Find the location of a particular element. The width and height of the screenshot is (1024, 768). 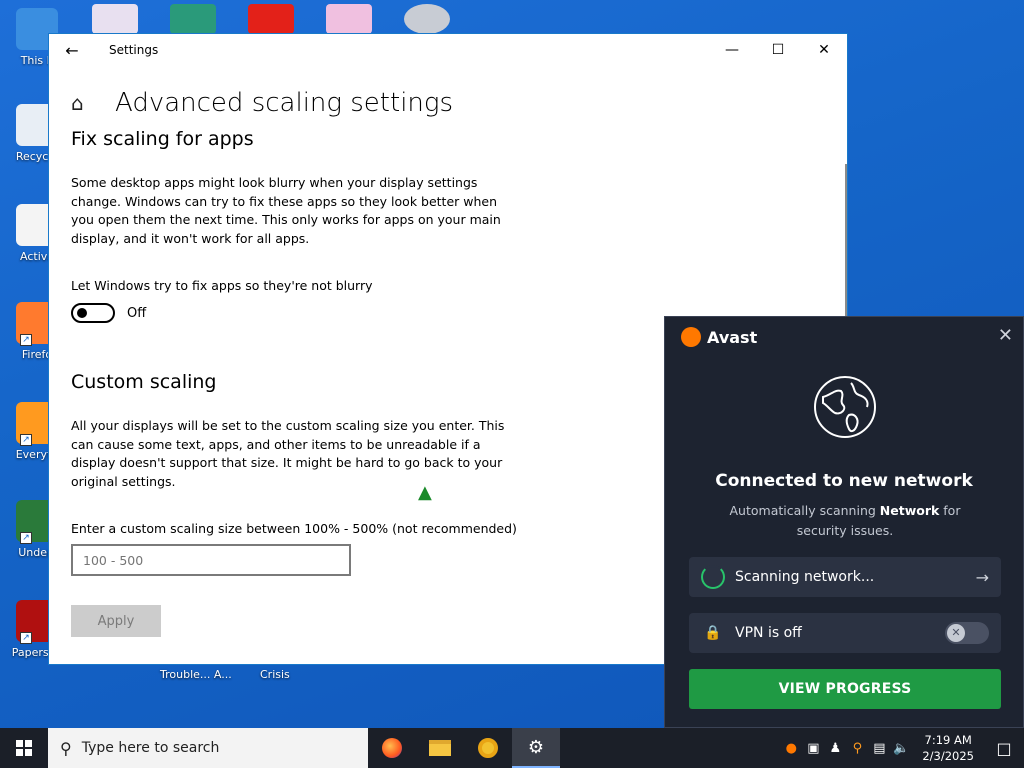

toggle-state-text: Off is located at coordinates (137, 313).